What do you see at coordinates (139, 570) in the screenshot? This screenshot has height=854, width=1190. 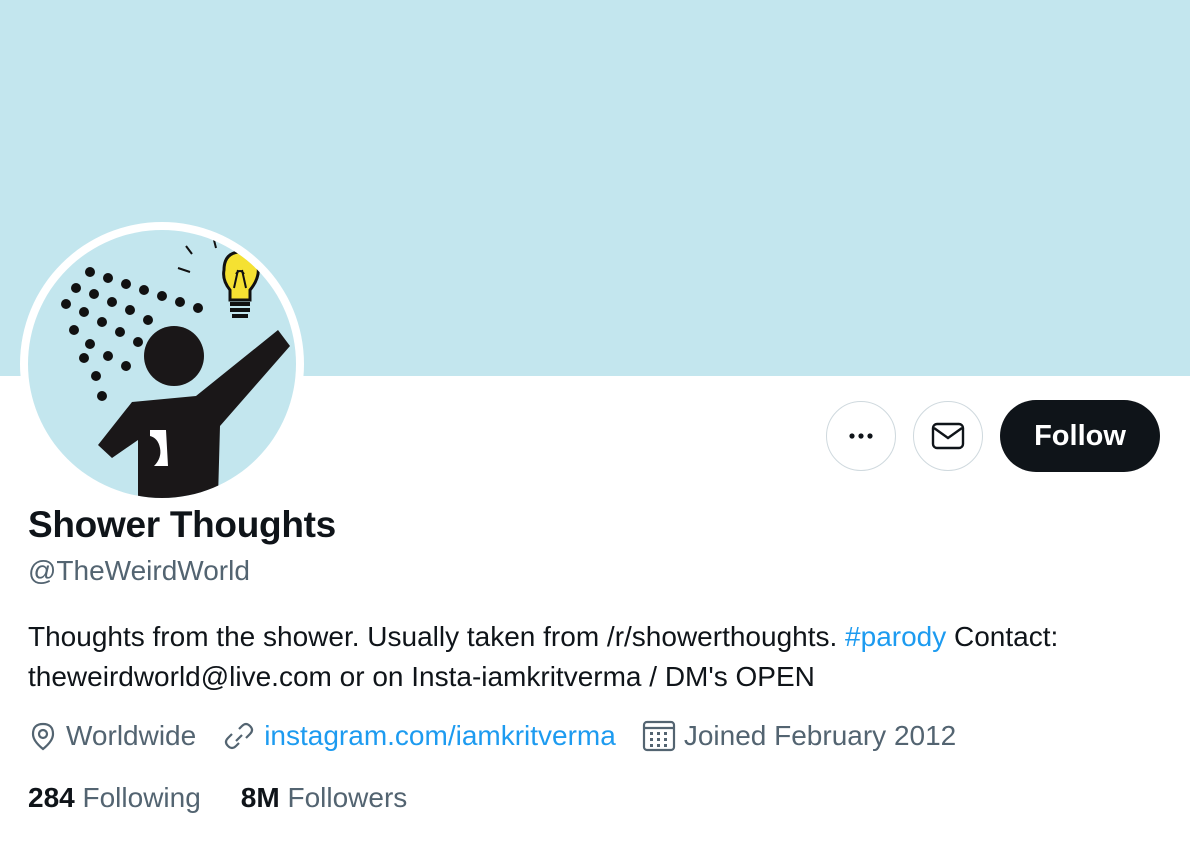 I see `profile-handle: @TheWeirdWorld` at bounding box center [139, 570].